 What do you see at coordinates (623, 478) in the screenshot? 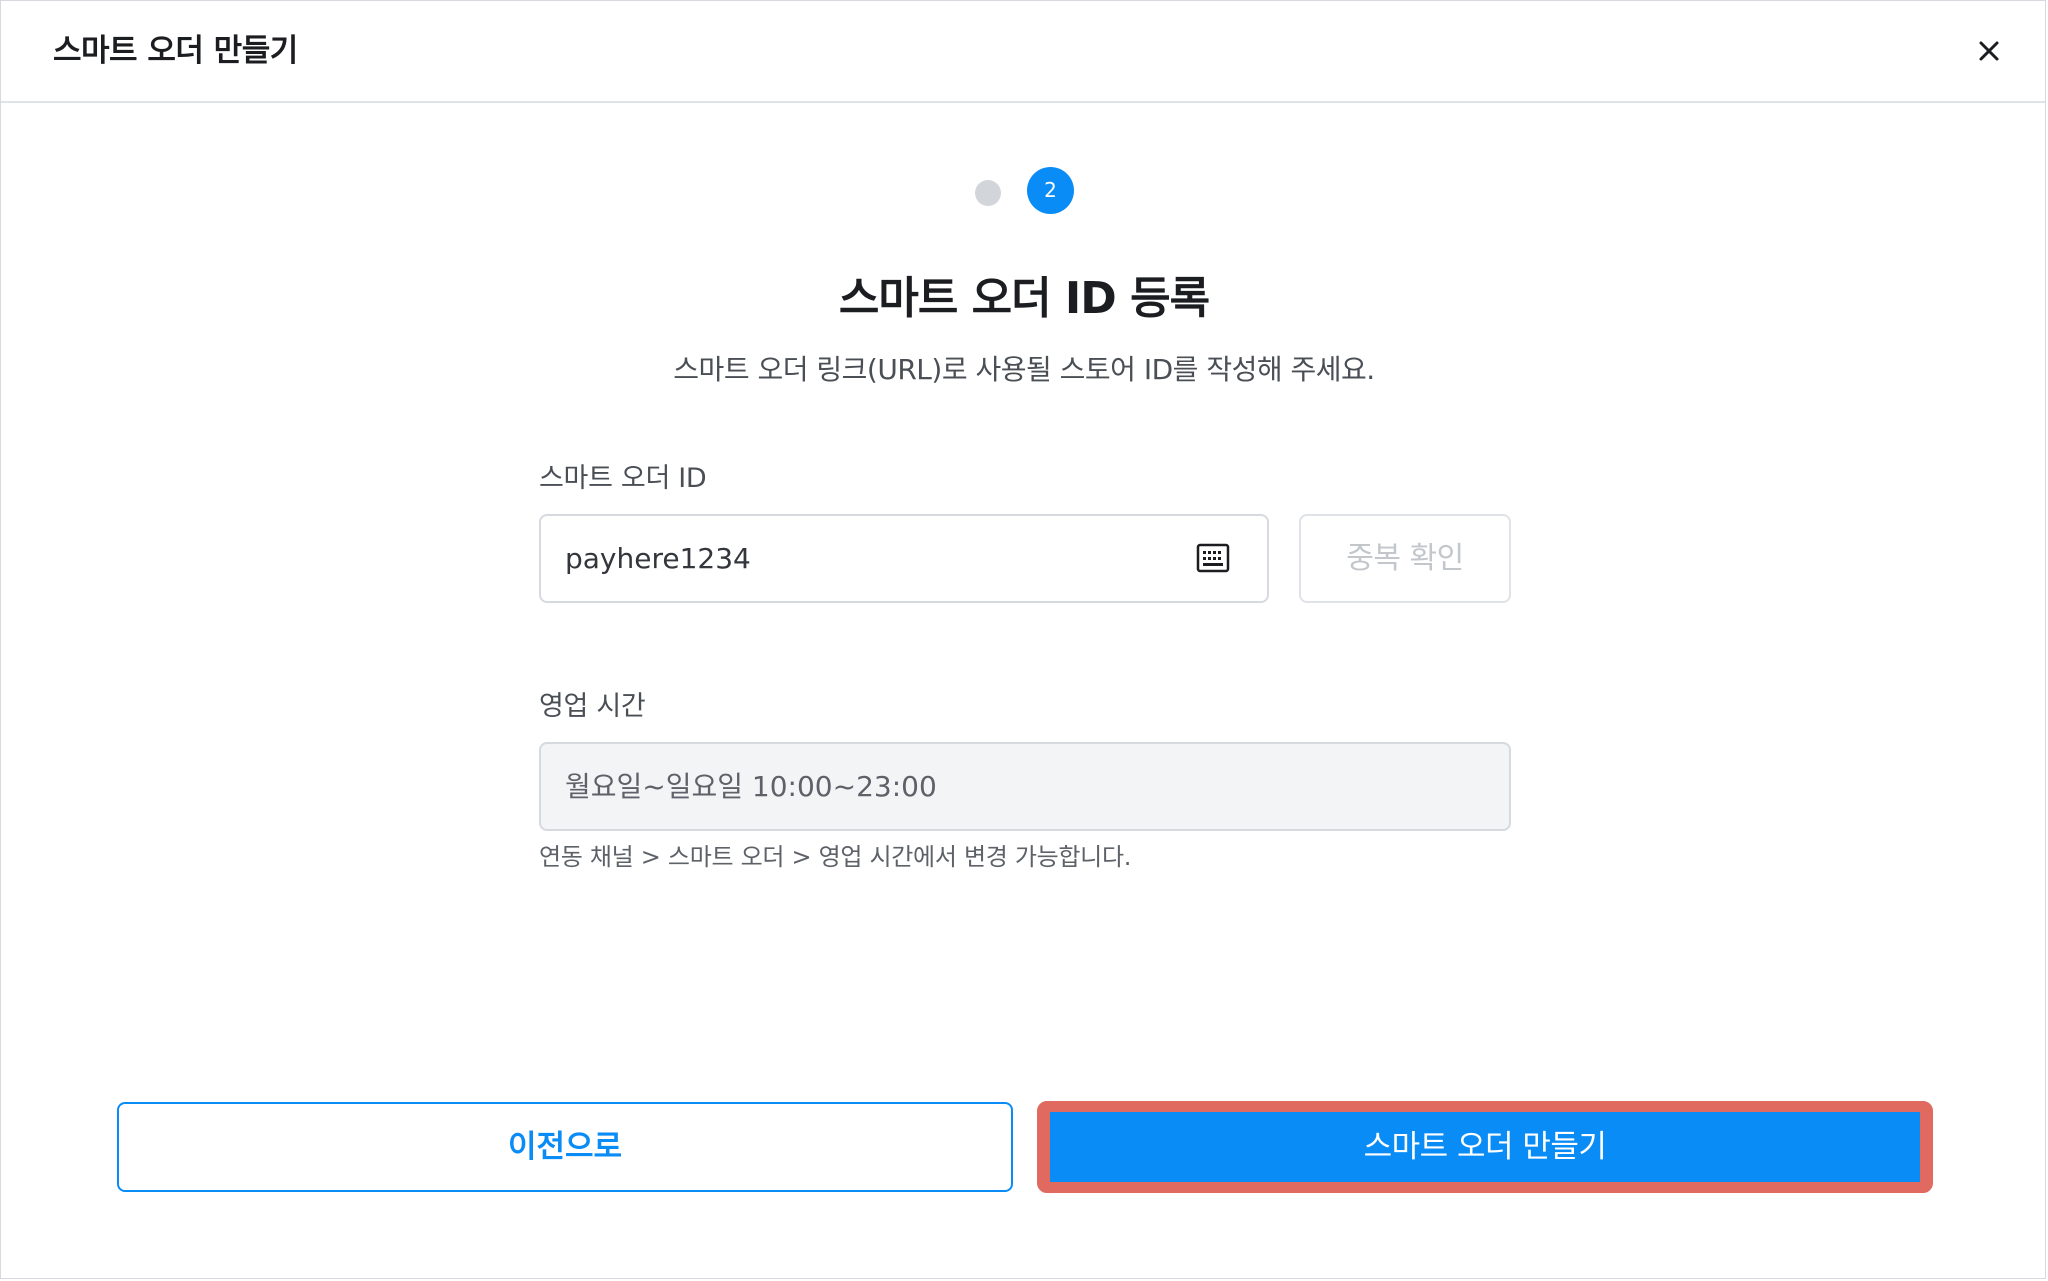
I see `smart-order-id-label: 스마트 오더 ID` at bounding box center [623, 478].